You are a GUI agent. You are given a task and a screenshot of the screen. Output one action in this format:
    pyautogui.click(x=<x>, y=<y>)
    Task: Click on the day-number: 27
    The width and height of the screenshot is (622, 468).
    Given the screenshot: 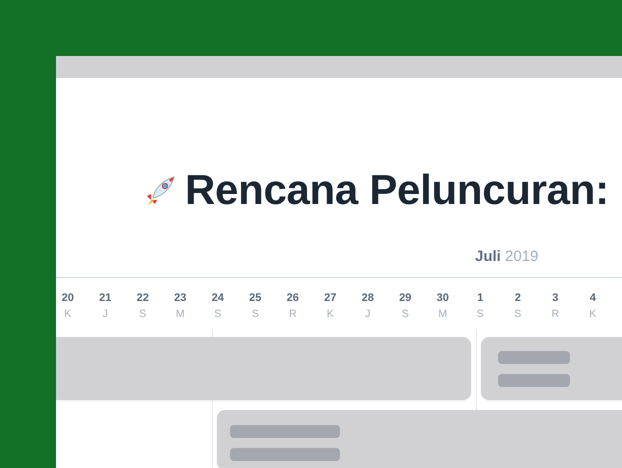 What is the action you would take?
    pyautogui.click(x=330, y=298)
    